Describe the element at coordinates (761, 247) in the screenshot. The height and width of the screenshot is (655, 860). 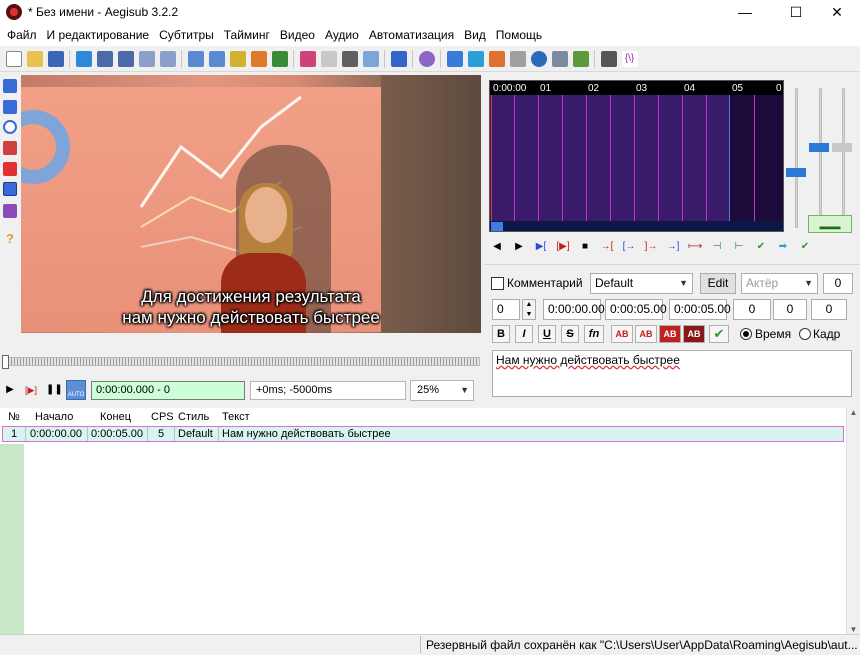
I see `commit-icon: ✔` at that location.